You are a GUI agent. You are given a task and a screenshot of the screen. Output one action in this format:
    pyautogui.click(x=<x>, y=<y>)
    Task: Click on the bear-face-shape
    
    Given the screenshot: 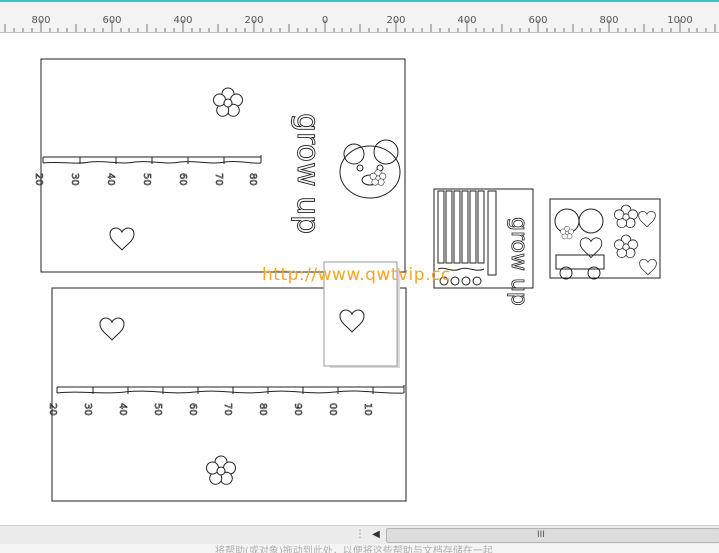 What is the action you would take?
    pyautogui.click(x=370, y=169)
    